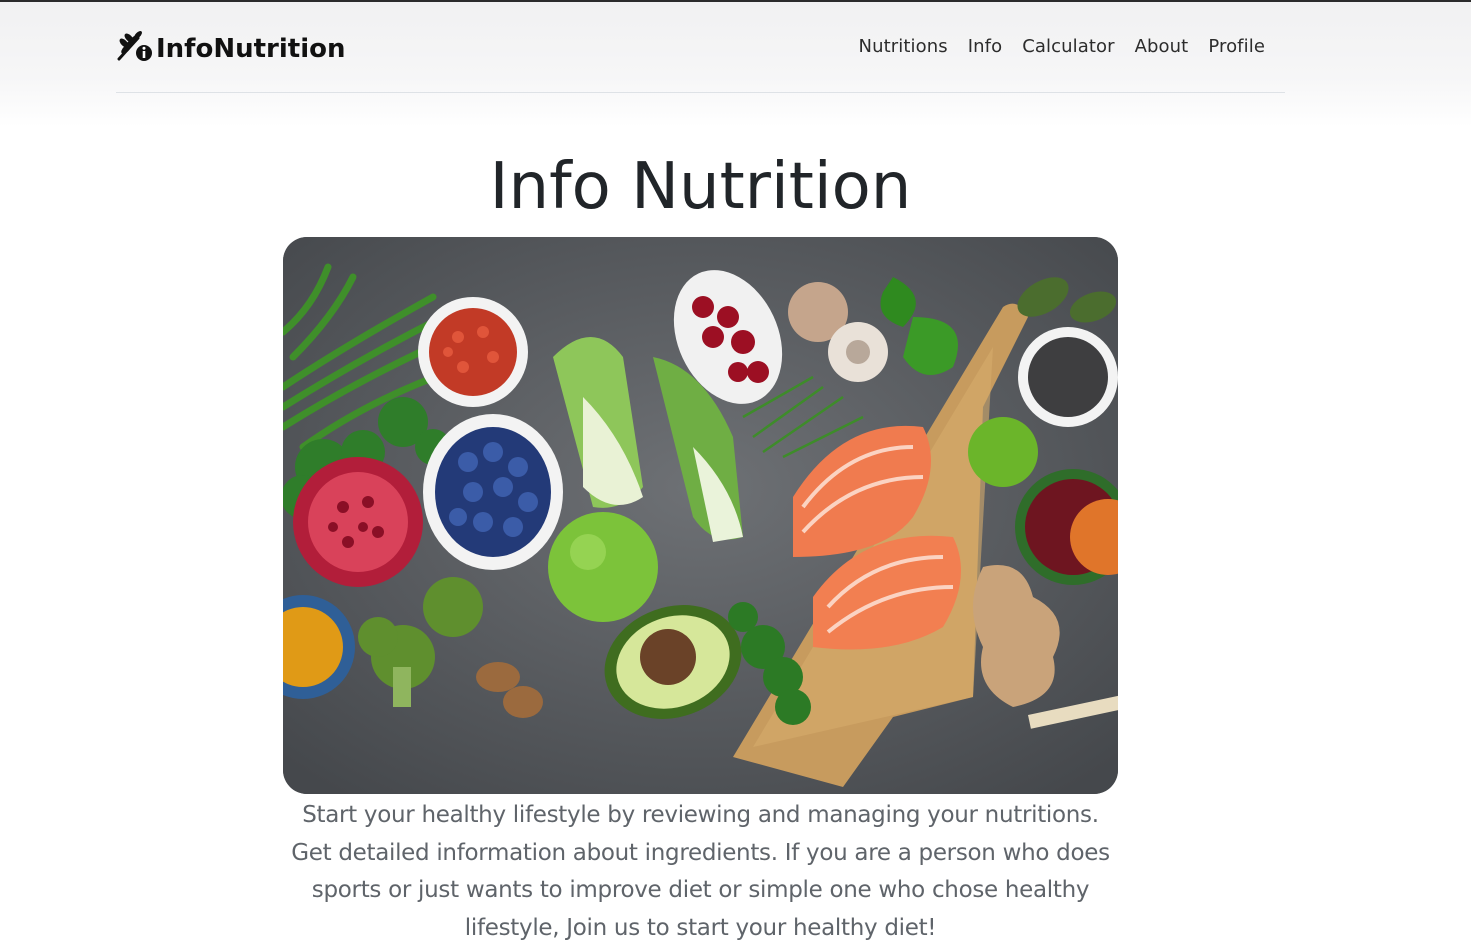 This screenshot has height=947, width=1471. Describe the element at coordinates (251, 49) in the screenshot. I see `brand-name: InfoNutrition` at that location.